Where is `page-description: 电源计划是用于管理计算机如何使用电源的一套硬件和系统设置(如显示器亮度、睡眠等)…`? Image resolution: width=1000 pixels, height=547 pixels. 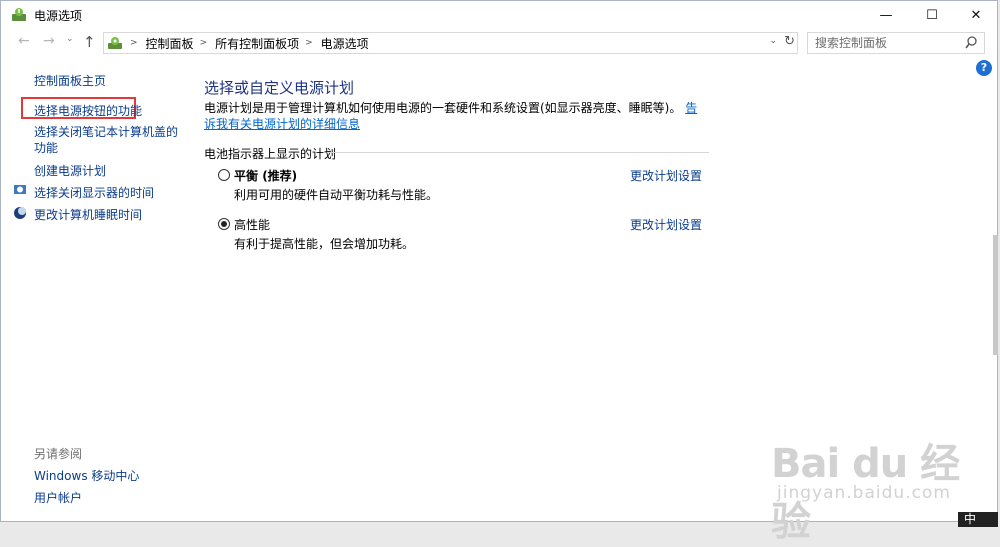
page-description: 电源计划是用于管理计算机如何使用电源的一套硬件和系统设置(如显示器亮度、睡眠等)… is located at coordinates (456, 116).